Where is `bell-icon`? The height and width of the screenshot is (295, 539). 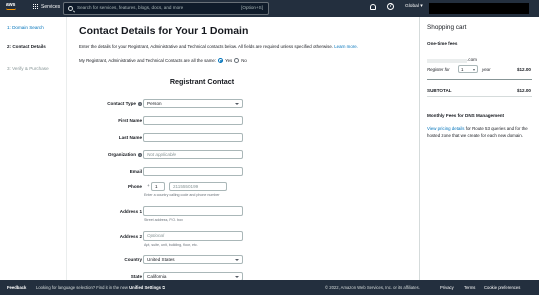 bell-icon is located at coordinates (373, 7).